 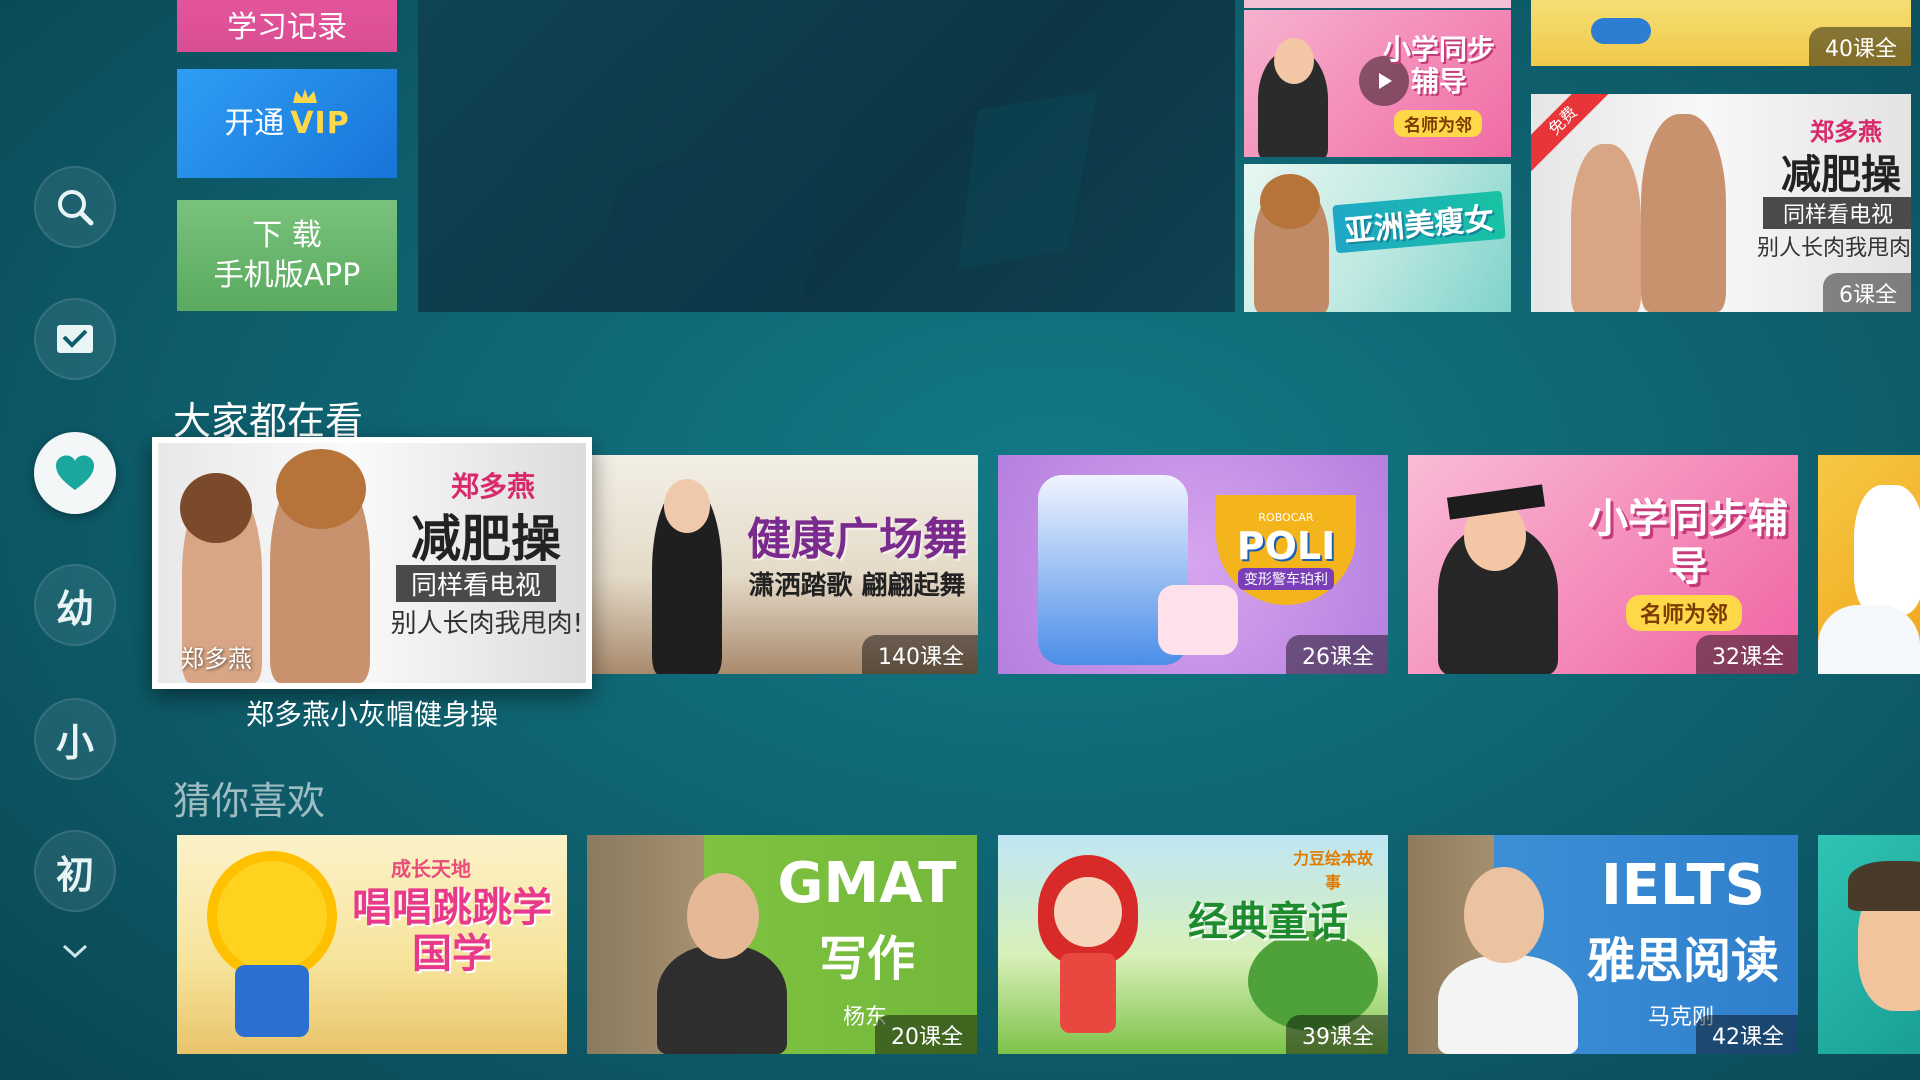 What do you see at coordinates (1438, 123) in the screenshot?
I see `tile-subtitle: 名师为邻` at bounding box center [1438, 123].